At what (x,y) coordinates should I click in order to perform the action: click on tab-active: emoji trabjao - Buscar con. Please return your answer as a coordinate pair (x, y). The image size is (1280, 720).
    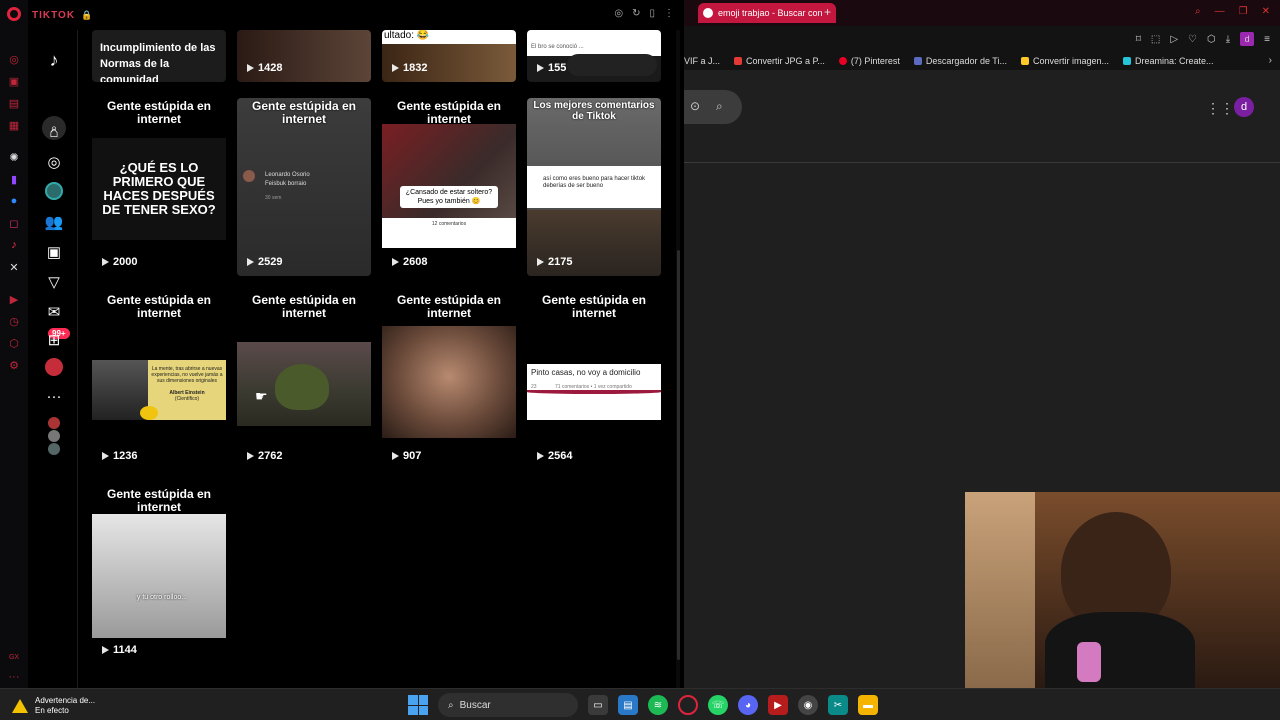
    Looking at the image, I should click on (767, 13).